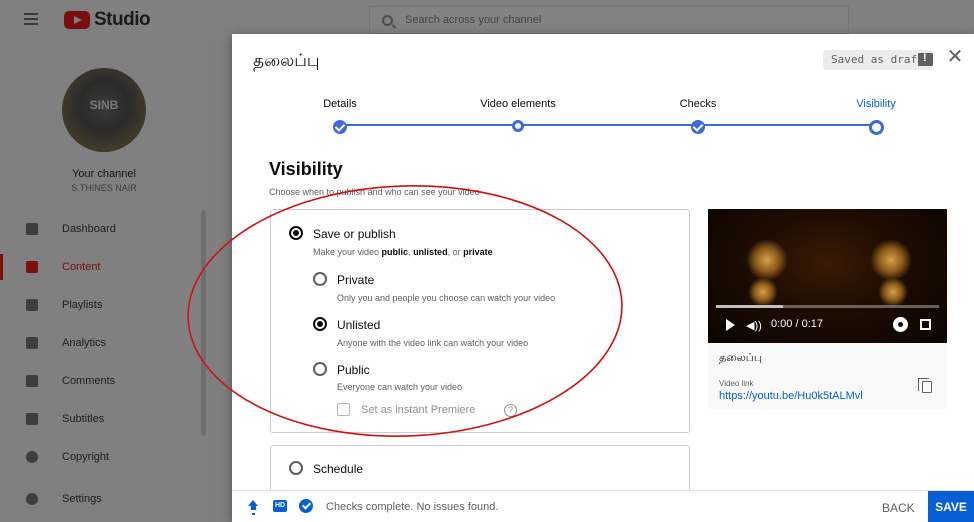 This screenshot has width=974, height=522. I want to click on private-radio, so click(320, 279).